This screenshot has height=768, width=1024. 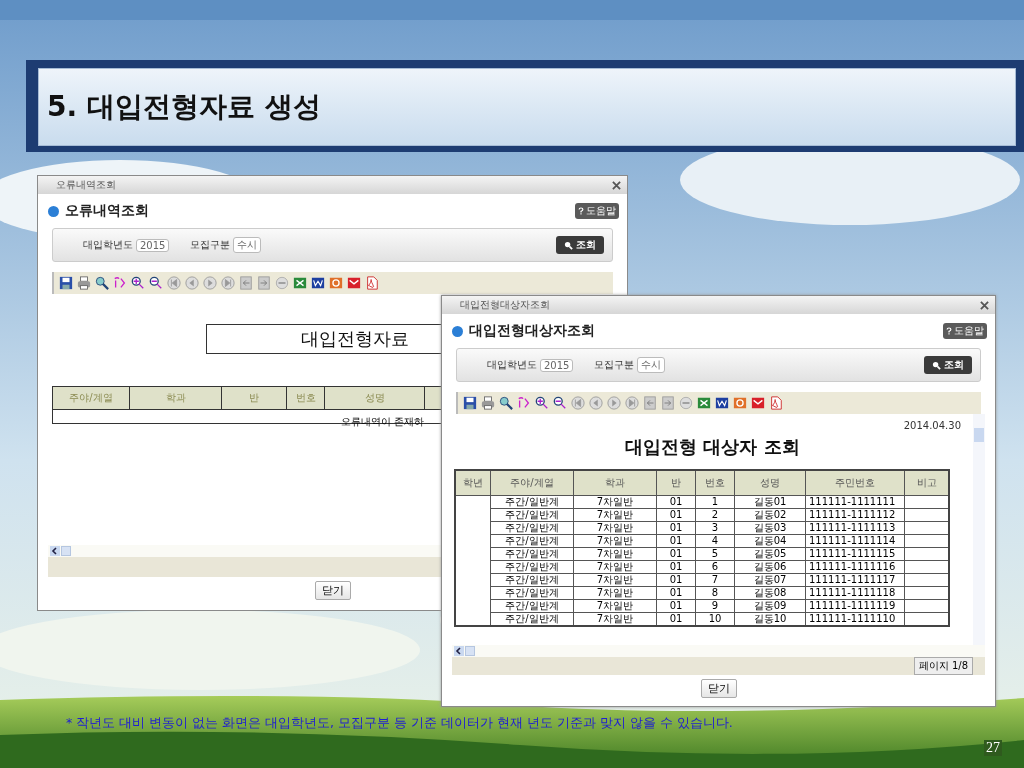 What do you see at coordinates (770, 606) in the screenshot?
I see `table-cell: 길동09` at bounding box center [770, 606].